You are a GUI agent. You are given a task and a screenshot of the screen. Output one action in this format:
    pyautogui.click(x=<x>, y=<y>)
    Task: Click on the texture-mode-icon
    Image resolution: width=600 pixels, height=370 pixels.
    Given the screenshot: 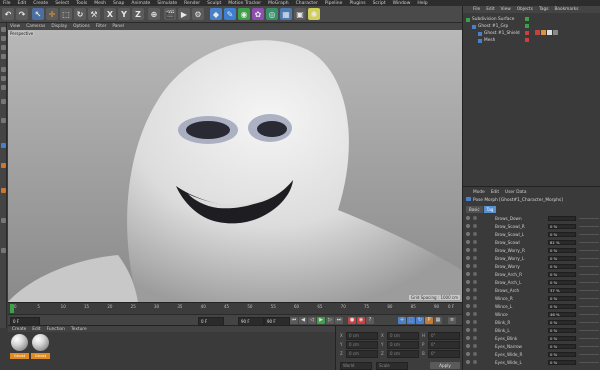 What is the action you would take?
    pyautogui.click(x=3, y=47)
    